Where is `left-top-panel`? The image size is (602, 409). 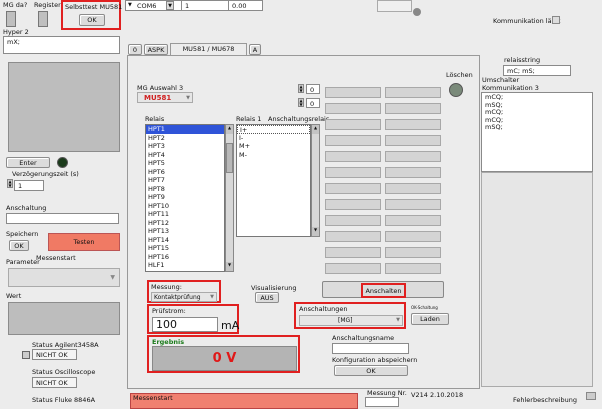 left-top-panel is located at coordinates (64, 107).